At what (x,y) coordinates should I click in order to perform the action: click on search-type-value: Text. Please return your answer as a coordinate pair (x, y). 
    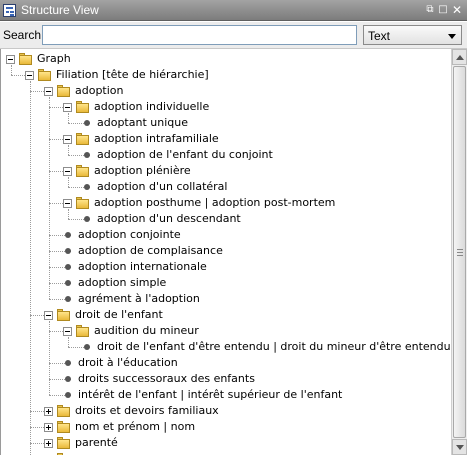
    Looking at the image, I should click on (379, 36).